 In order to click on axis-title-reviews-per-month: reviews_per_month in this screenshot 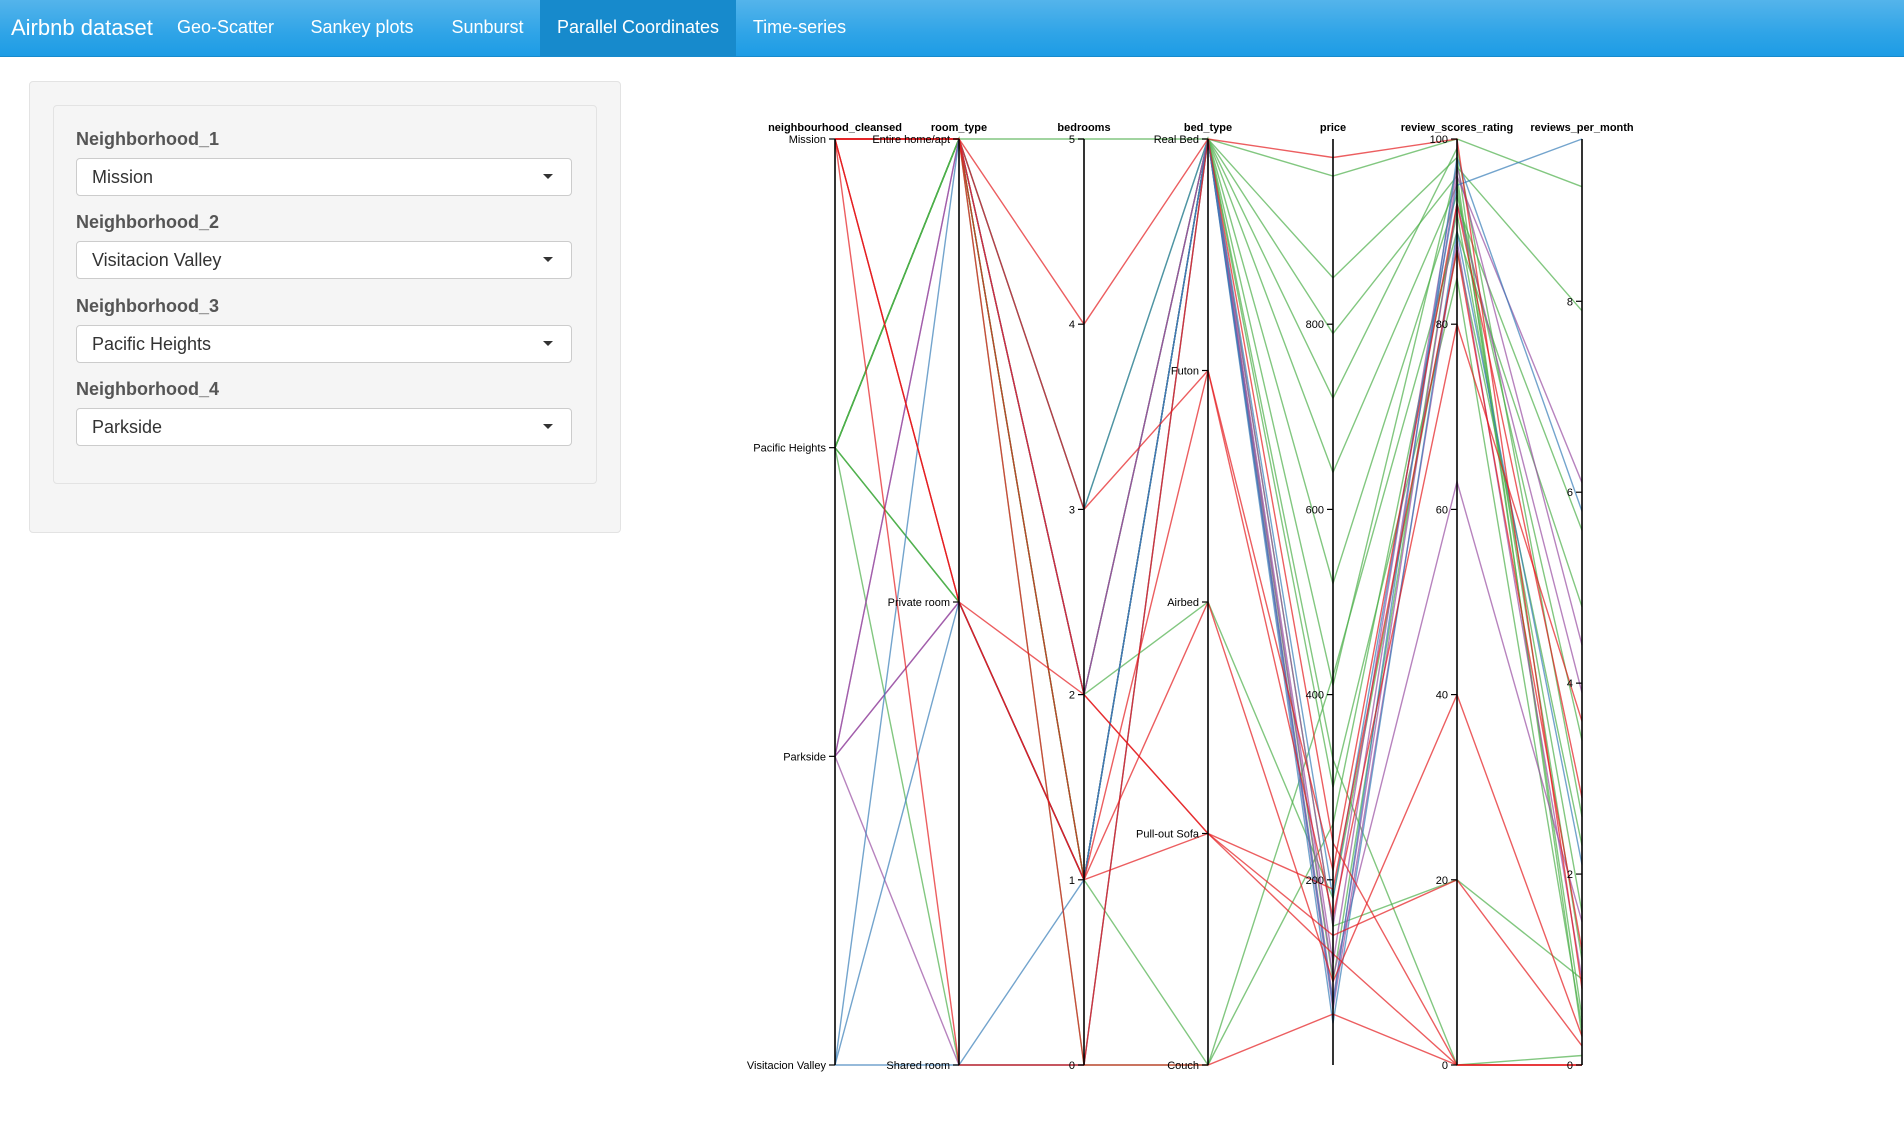, I will do `click(1582, 128)`.